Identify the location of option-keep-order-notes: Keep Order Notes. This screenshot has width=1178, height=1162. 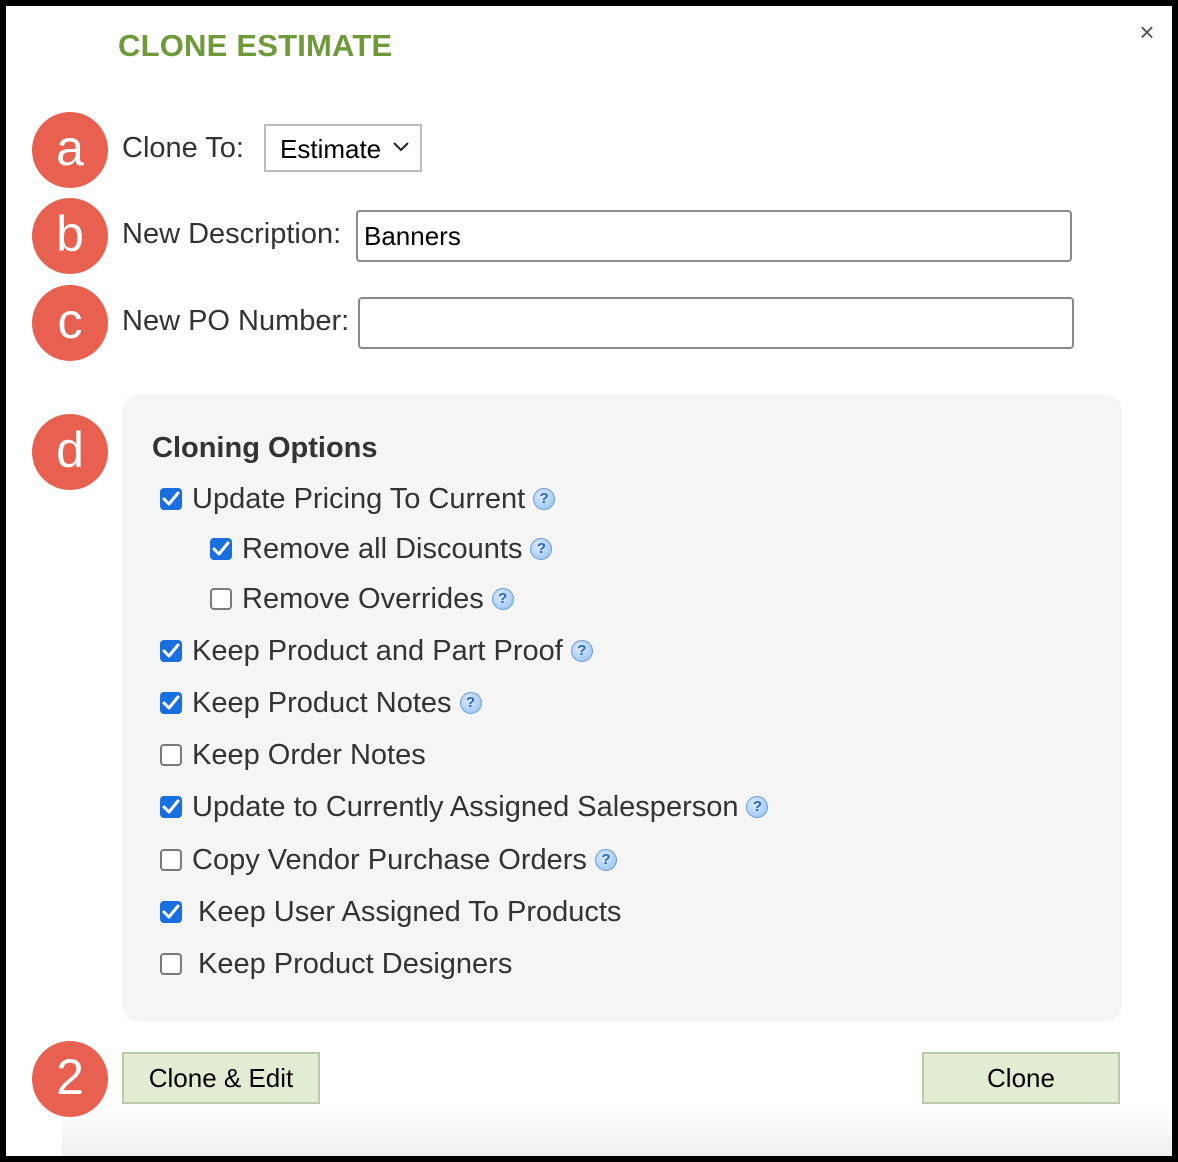
(293, 755).